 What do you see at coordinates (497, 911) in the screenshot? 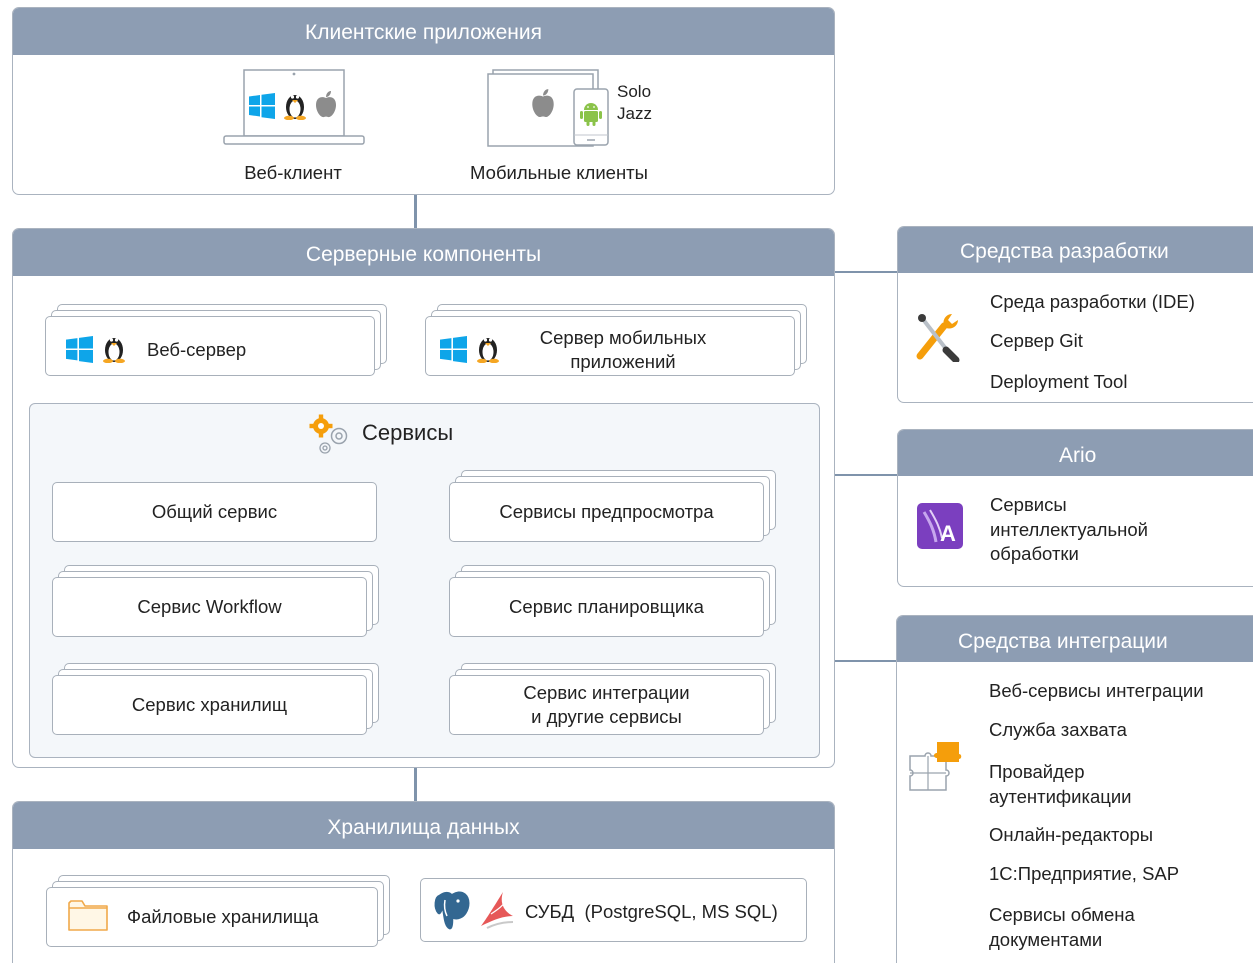
I see `mssql-icon` at bounding box center [497, 911].